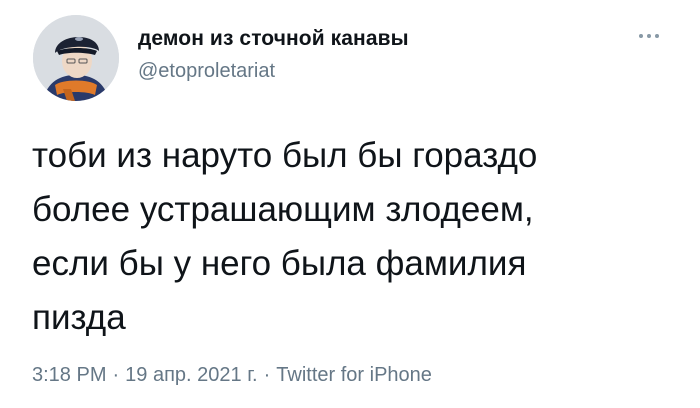 The image size is (700, 408). I want to click on tweet-timestamp-link: 3:18 PM · 19 апр. 2021 г., so click(145, 375).